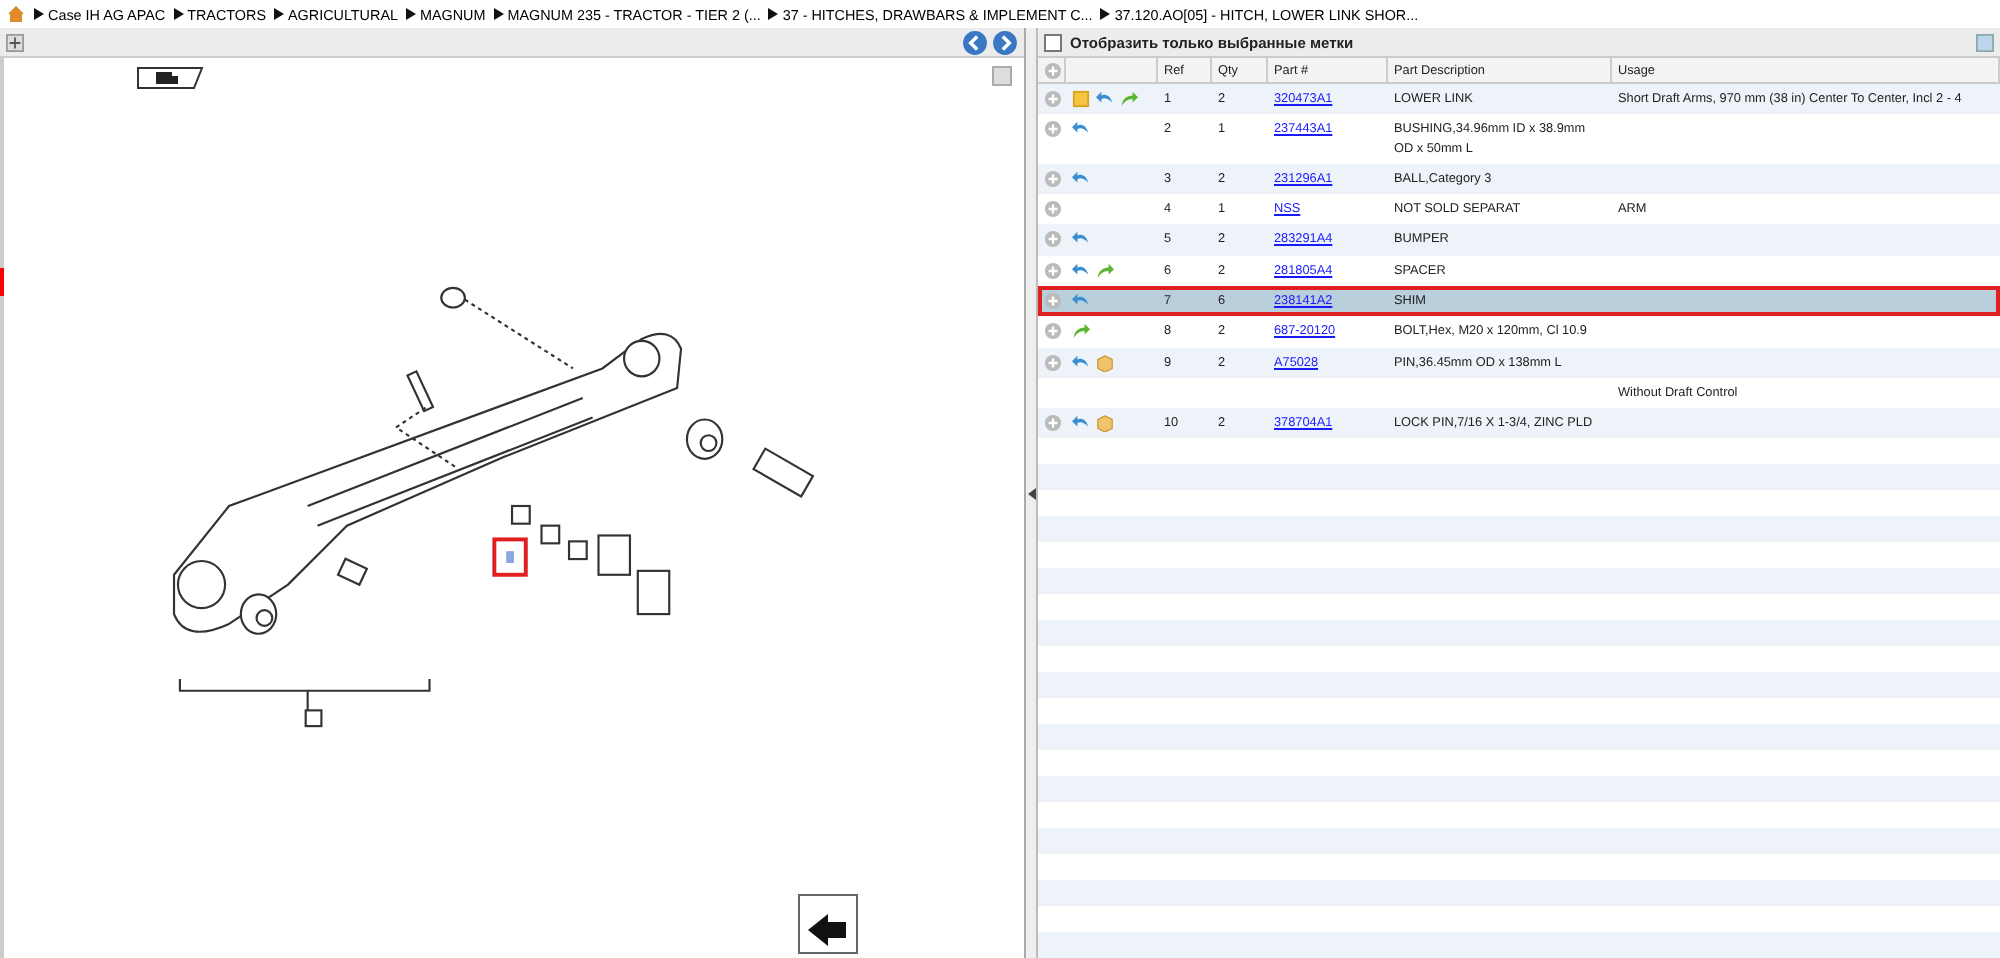  What do you see at coordinates (1985, 42) in the screenshot?
I see `columns-icon` at bounding box center [1985, 42].